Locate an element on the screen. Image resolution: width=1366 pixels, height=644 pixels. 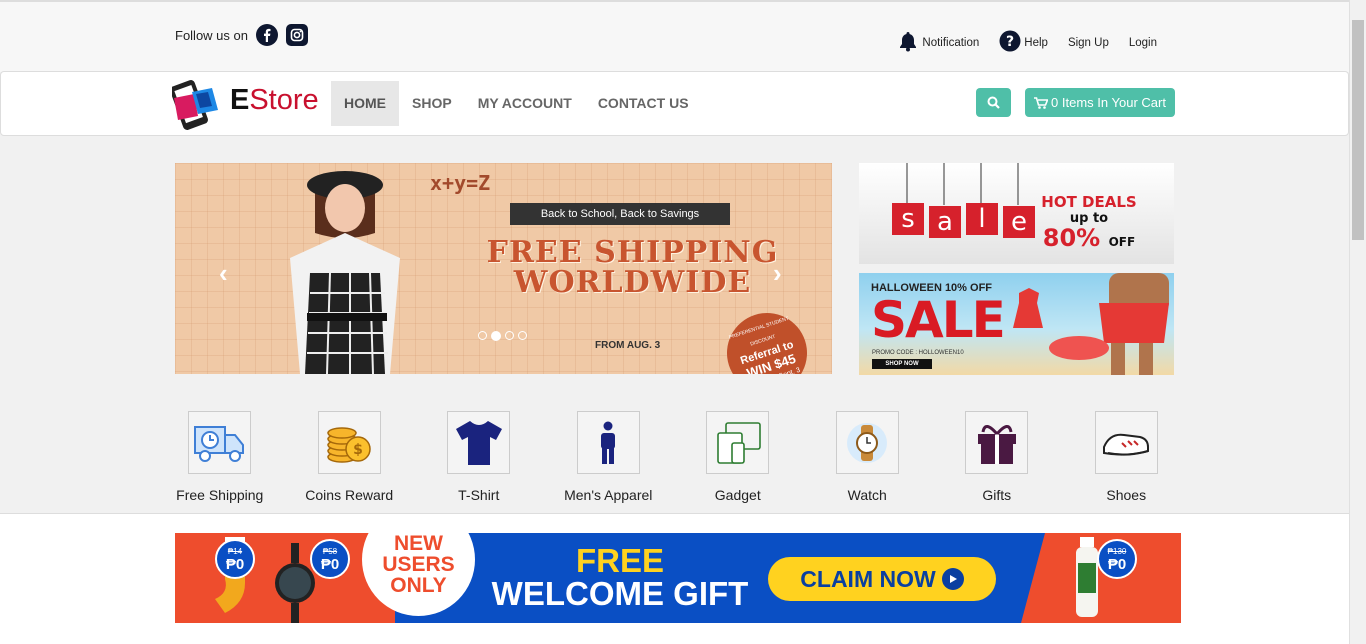
help-icon: ? is located at coordinates (1010, 42).